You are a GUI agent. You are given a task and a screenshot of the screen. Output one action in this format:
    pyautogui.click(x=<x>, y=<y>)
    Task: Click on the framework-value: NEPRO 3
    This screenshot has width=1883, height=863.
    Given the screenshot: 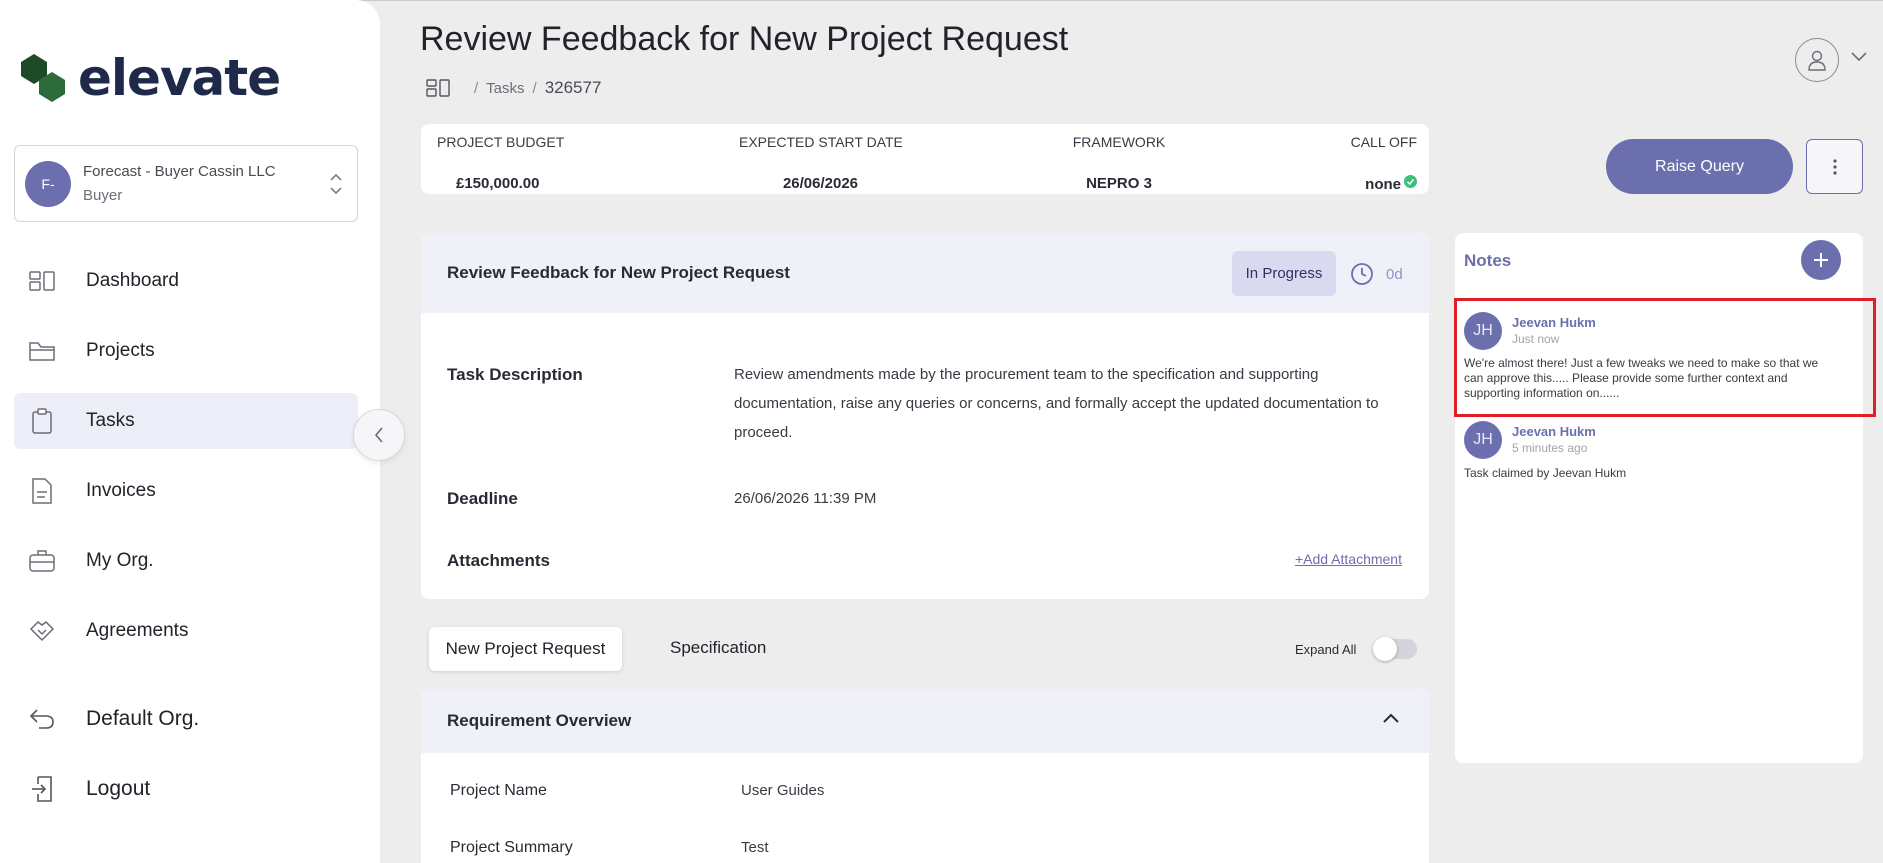 What is the action you would take?
    pyautogui.click(x=1119, y=183)
    